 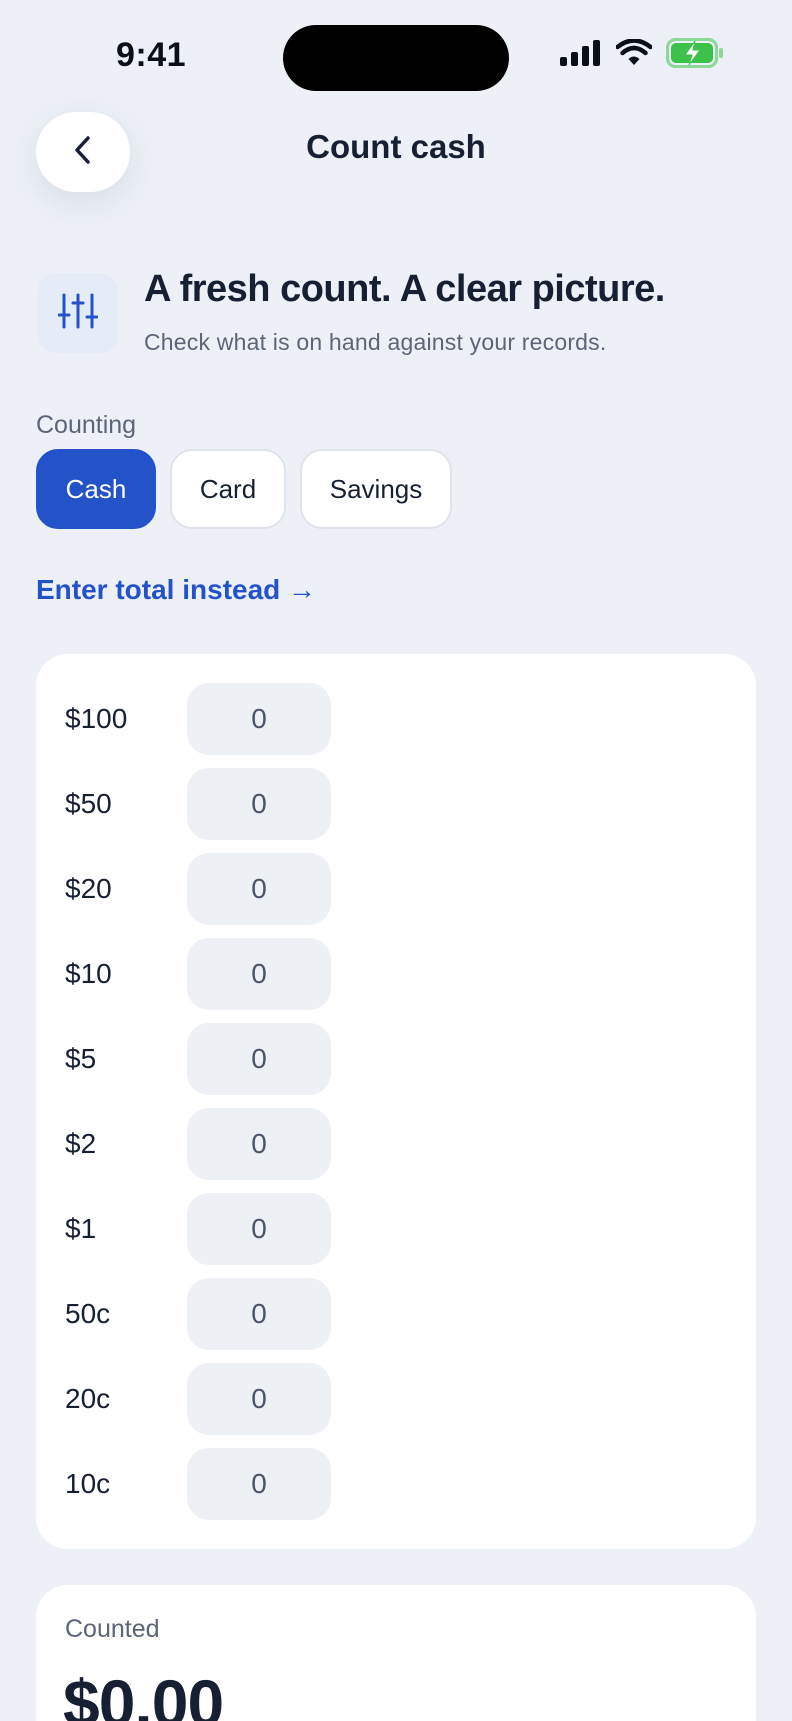 I want to click on denomination-row: $50, so click(x=396, y=804).